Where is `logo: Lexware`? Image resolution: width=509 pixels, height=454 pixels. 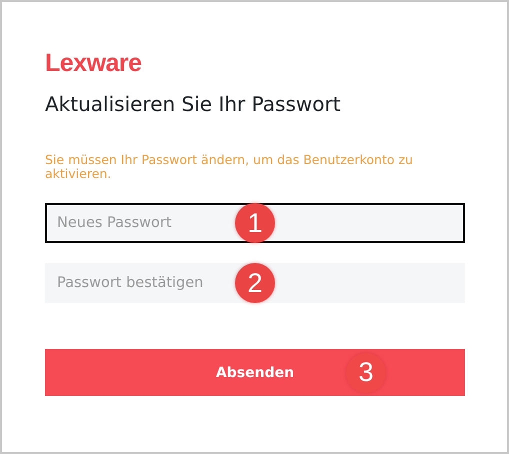
logo: Lexware is located at coordinates (93, 63).